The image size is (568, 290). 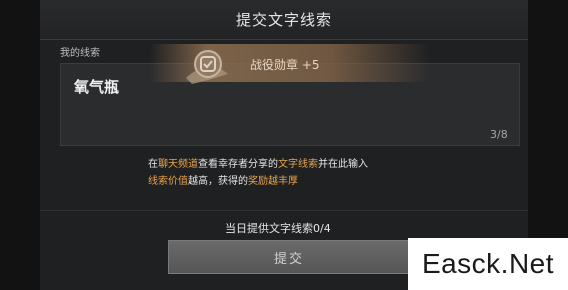 I want to click on medal-icon, so click(x=207, y=67).